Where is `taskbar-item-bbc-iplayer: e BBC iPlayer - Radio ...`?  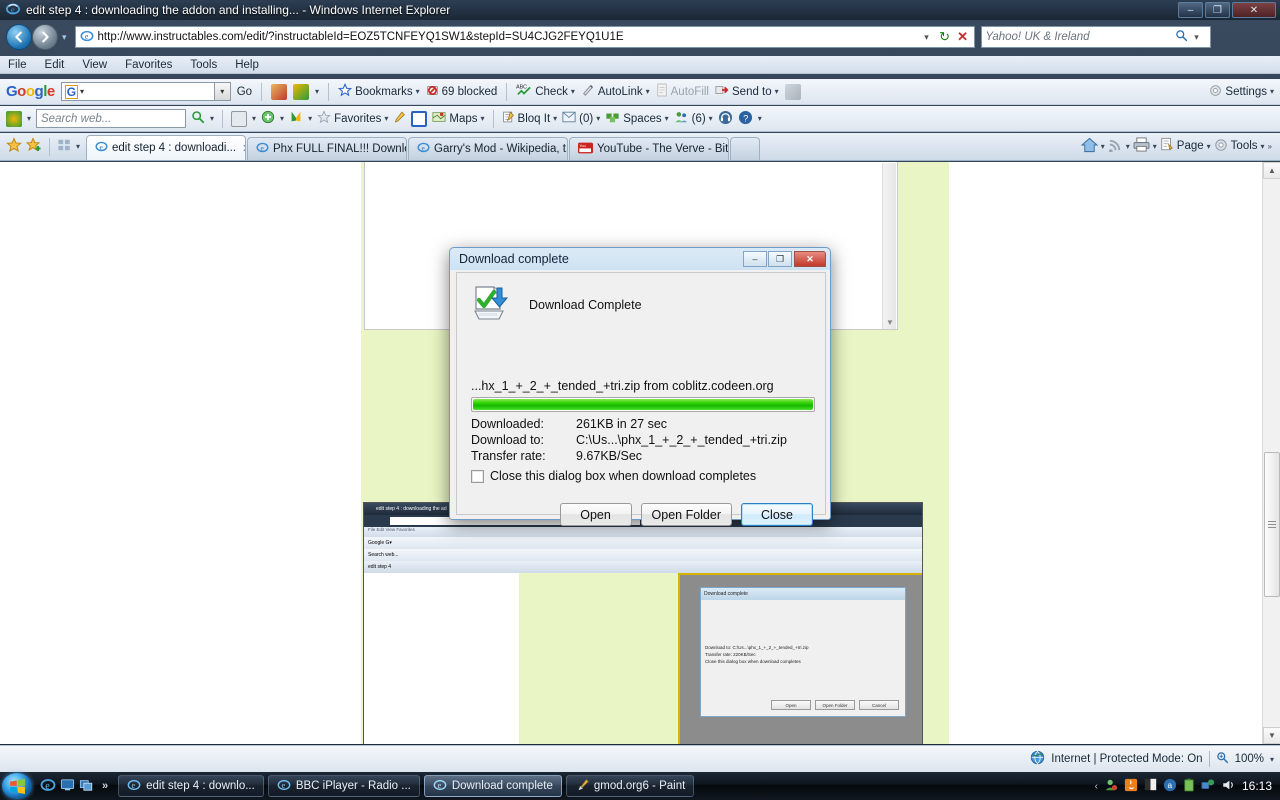
taskbar-item-bbc-iplayer: e BBC iPlayer - Radio ... is located at coordinates (343, 786).